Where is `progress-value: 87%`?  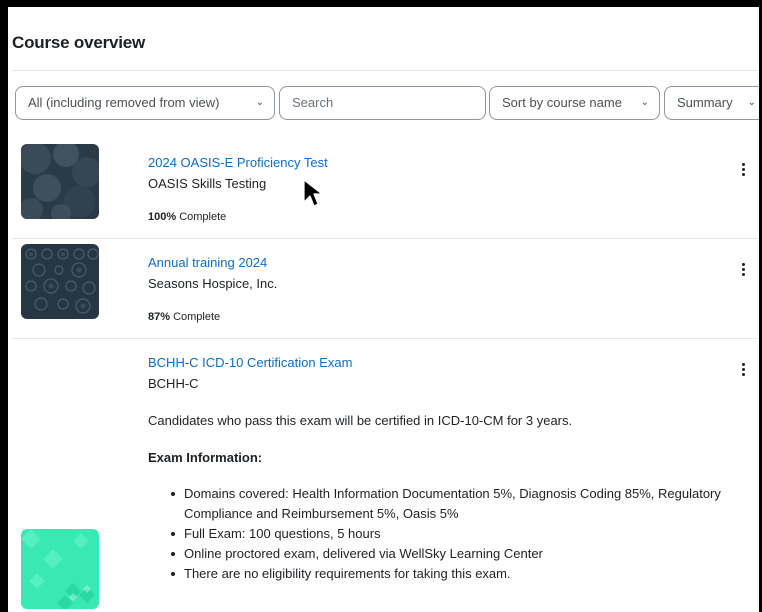
progress-value: 87% is located at coordinates (159, 317).